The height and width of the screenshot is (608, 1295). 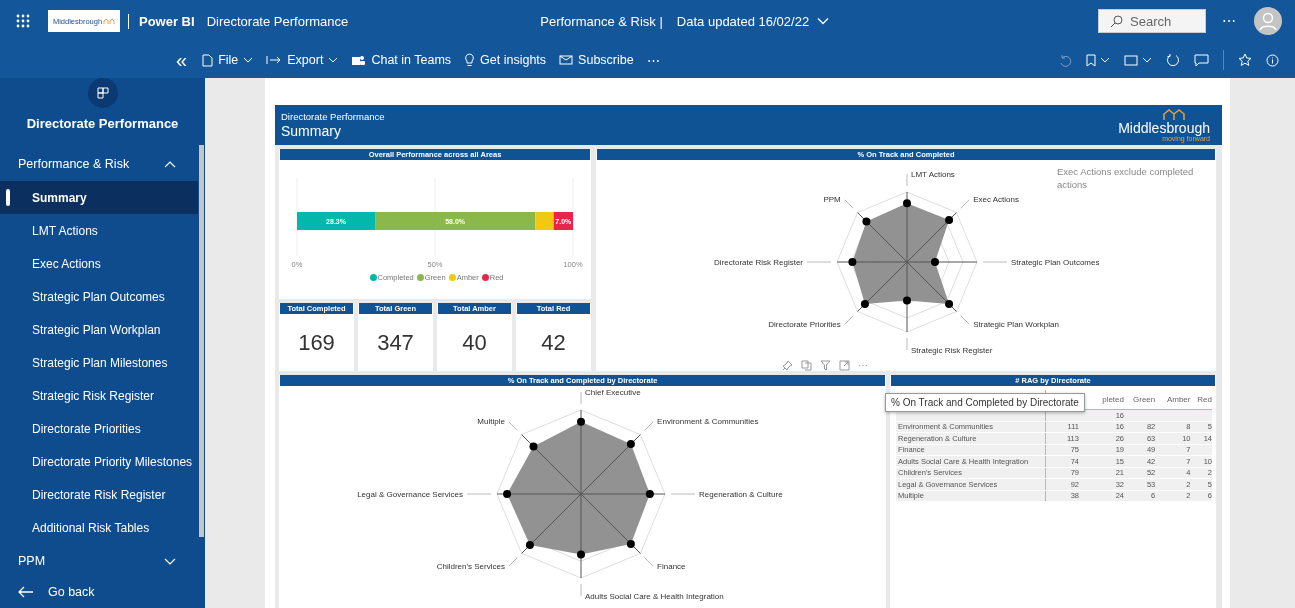 I want to click on column-header: Amber, so click(x=1173, y=399).